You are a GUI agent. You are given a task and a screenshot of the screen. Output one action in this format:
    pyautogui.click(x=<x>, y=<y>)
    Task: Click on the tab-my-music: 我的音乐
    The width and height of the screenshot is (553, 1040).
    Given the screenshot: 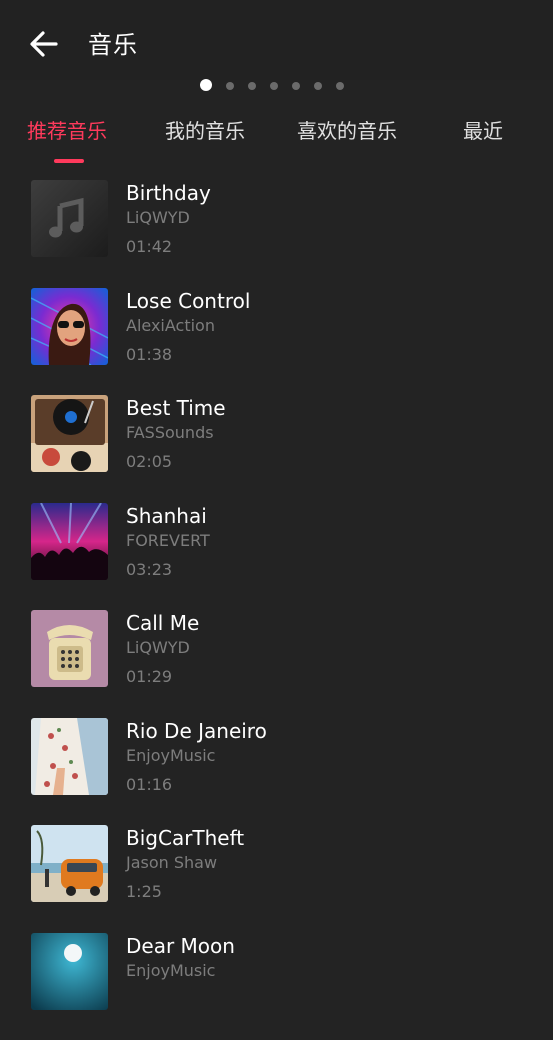 What is the action you would take?
    pyautogui.click(x=205, y=129)
    